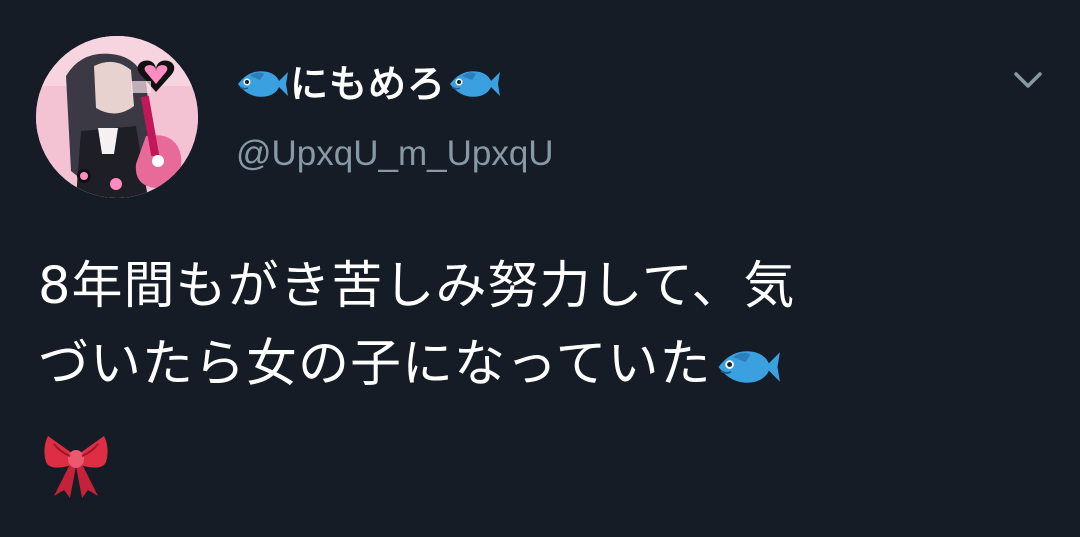 The height and width of the screenshot is (537, 1080). What do you see at coordinates (395, 154) in the screenshot?
I see `user-handle: @UpxqU_m_UpxqU` at bounding box center [395, 154].